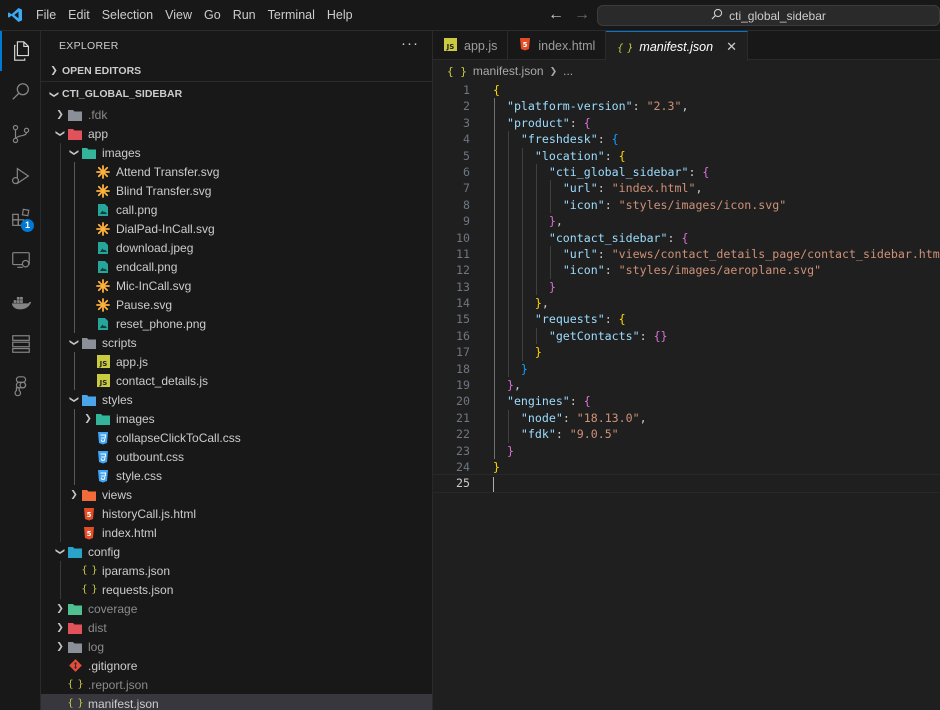  What do you see at coordinates (639, 205) in the screenshot?
I see `code-text: "icon": "styles/images/icon.svg"` at bounding box center [639, 205].